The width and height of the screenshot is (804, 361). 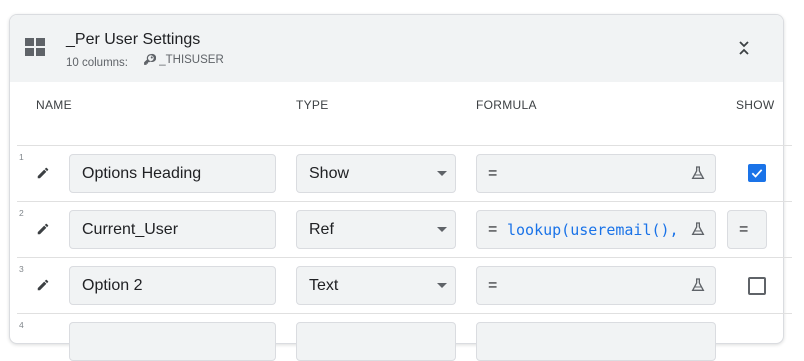 I want to click on table-title: _Per User Settings, so click(x=133, y=39).